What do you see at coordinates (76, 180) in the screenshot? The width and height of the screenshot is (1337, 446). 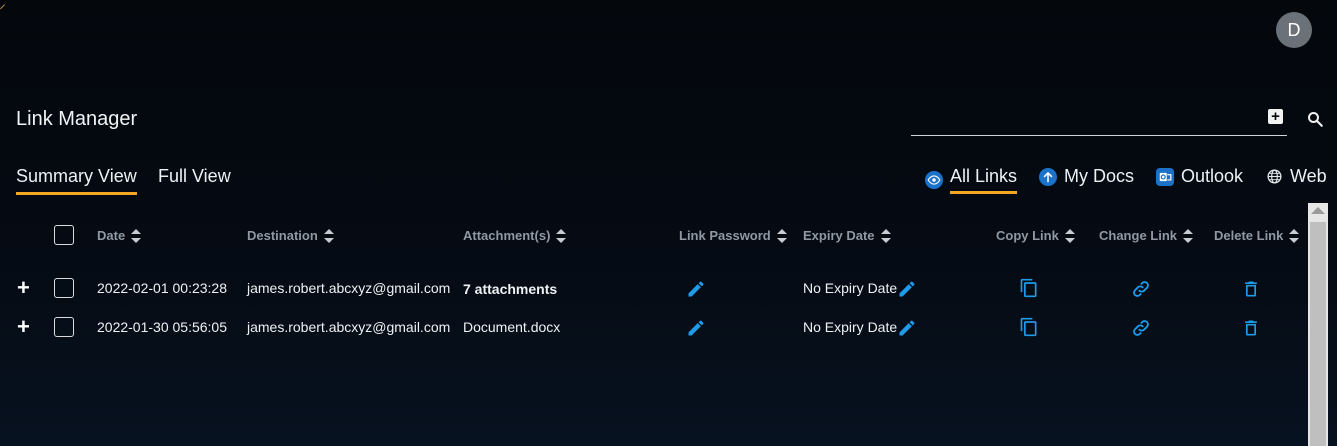 I see `tab-summary-view: Summary View` at bounding box center [76, 180].